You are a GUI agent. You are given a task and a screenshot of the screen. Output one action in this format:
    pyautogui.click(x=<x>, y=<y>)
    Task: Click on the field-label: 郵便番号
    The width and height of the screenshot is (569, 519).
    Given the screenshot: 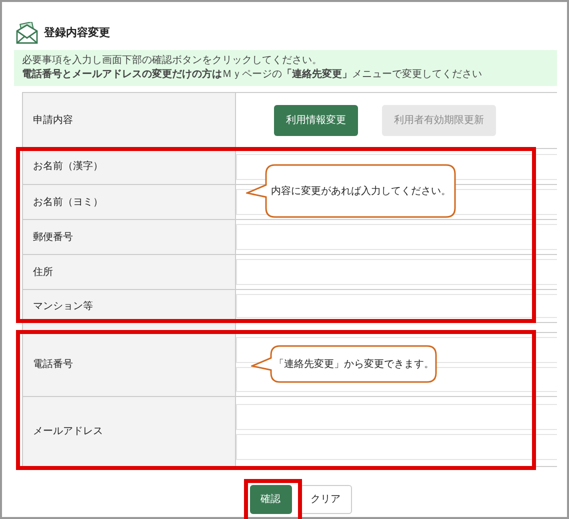 What is the action you would take?
    pyautogui.click(x=129, y=237)
    